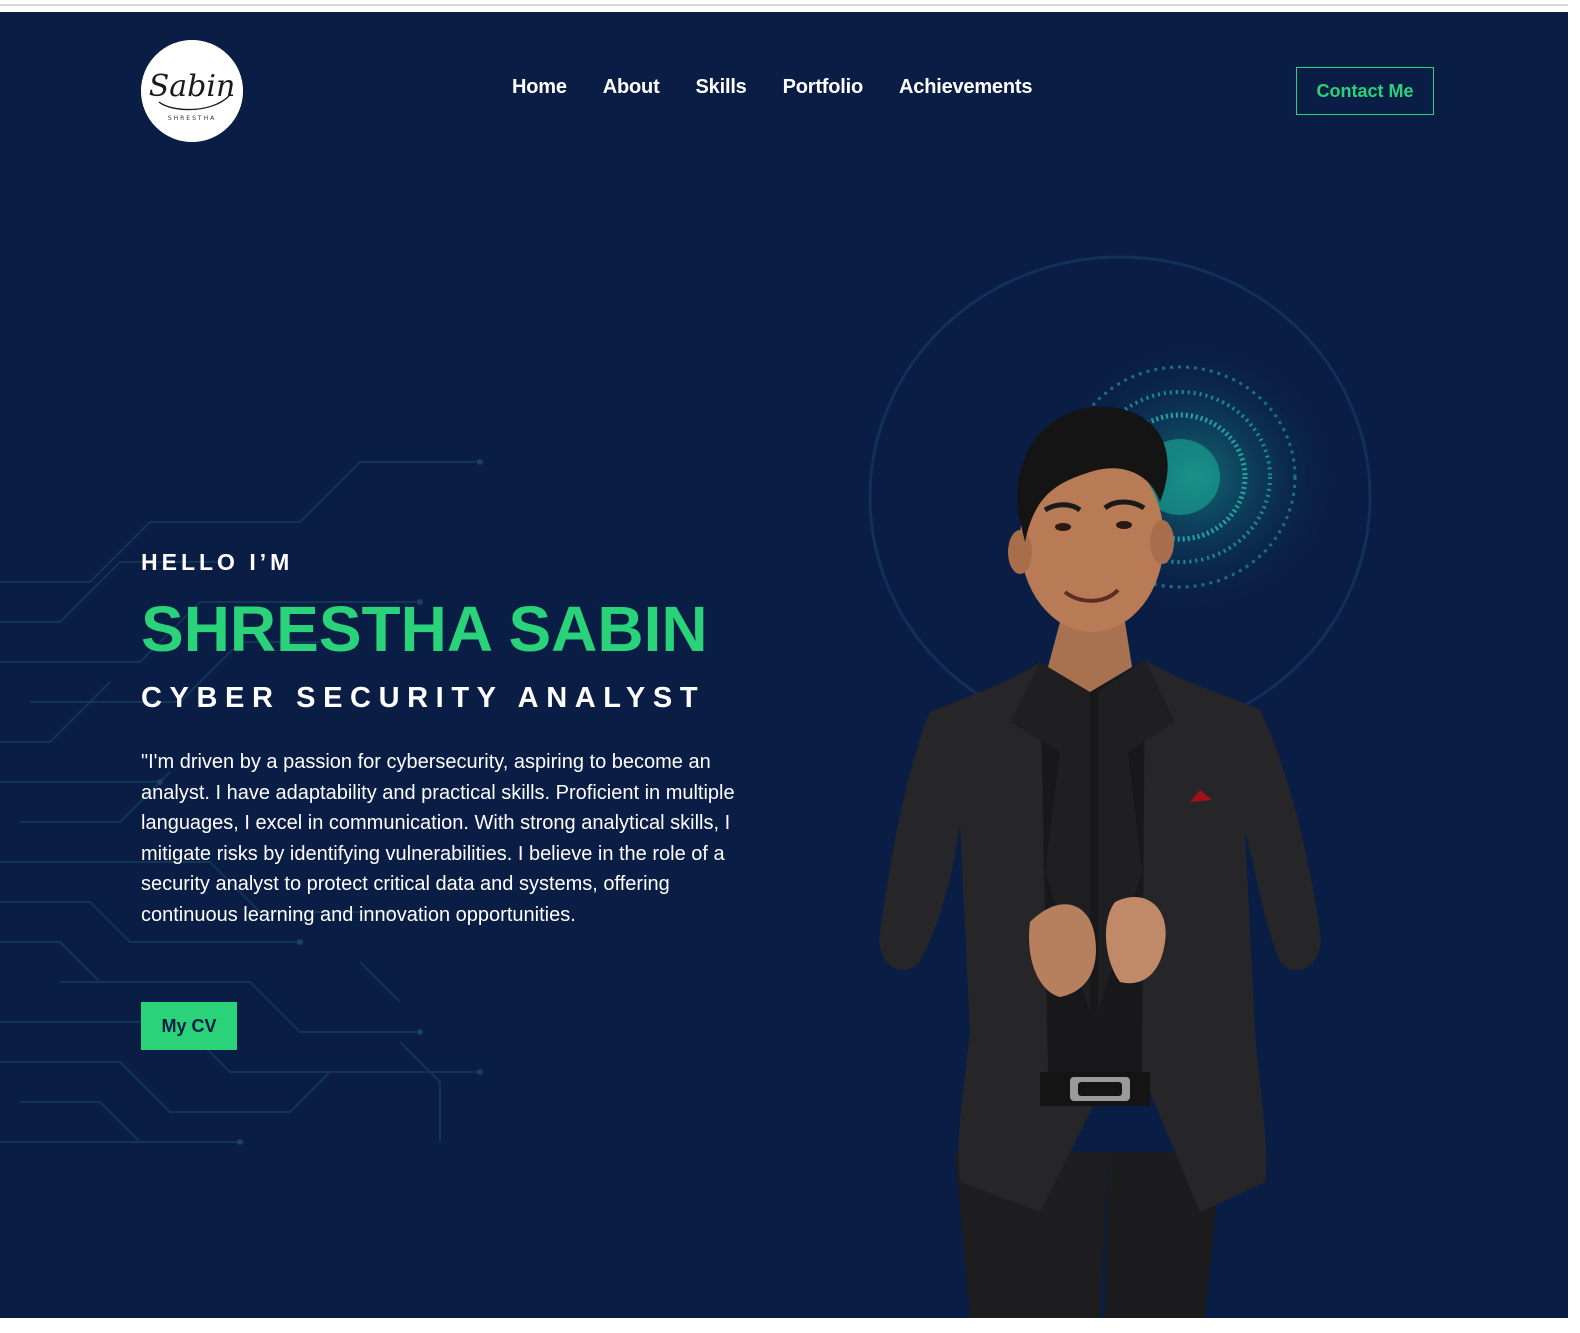  What do you see at coordinates (772, 87) in the screenshot?
I see `main-navigation: Home About Skills Portfolio Achievements` at bounding box center [772, 87].